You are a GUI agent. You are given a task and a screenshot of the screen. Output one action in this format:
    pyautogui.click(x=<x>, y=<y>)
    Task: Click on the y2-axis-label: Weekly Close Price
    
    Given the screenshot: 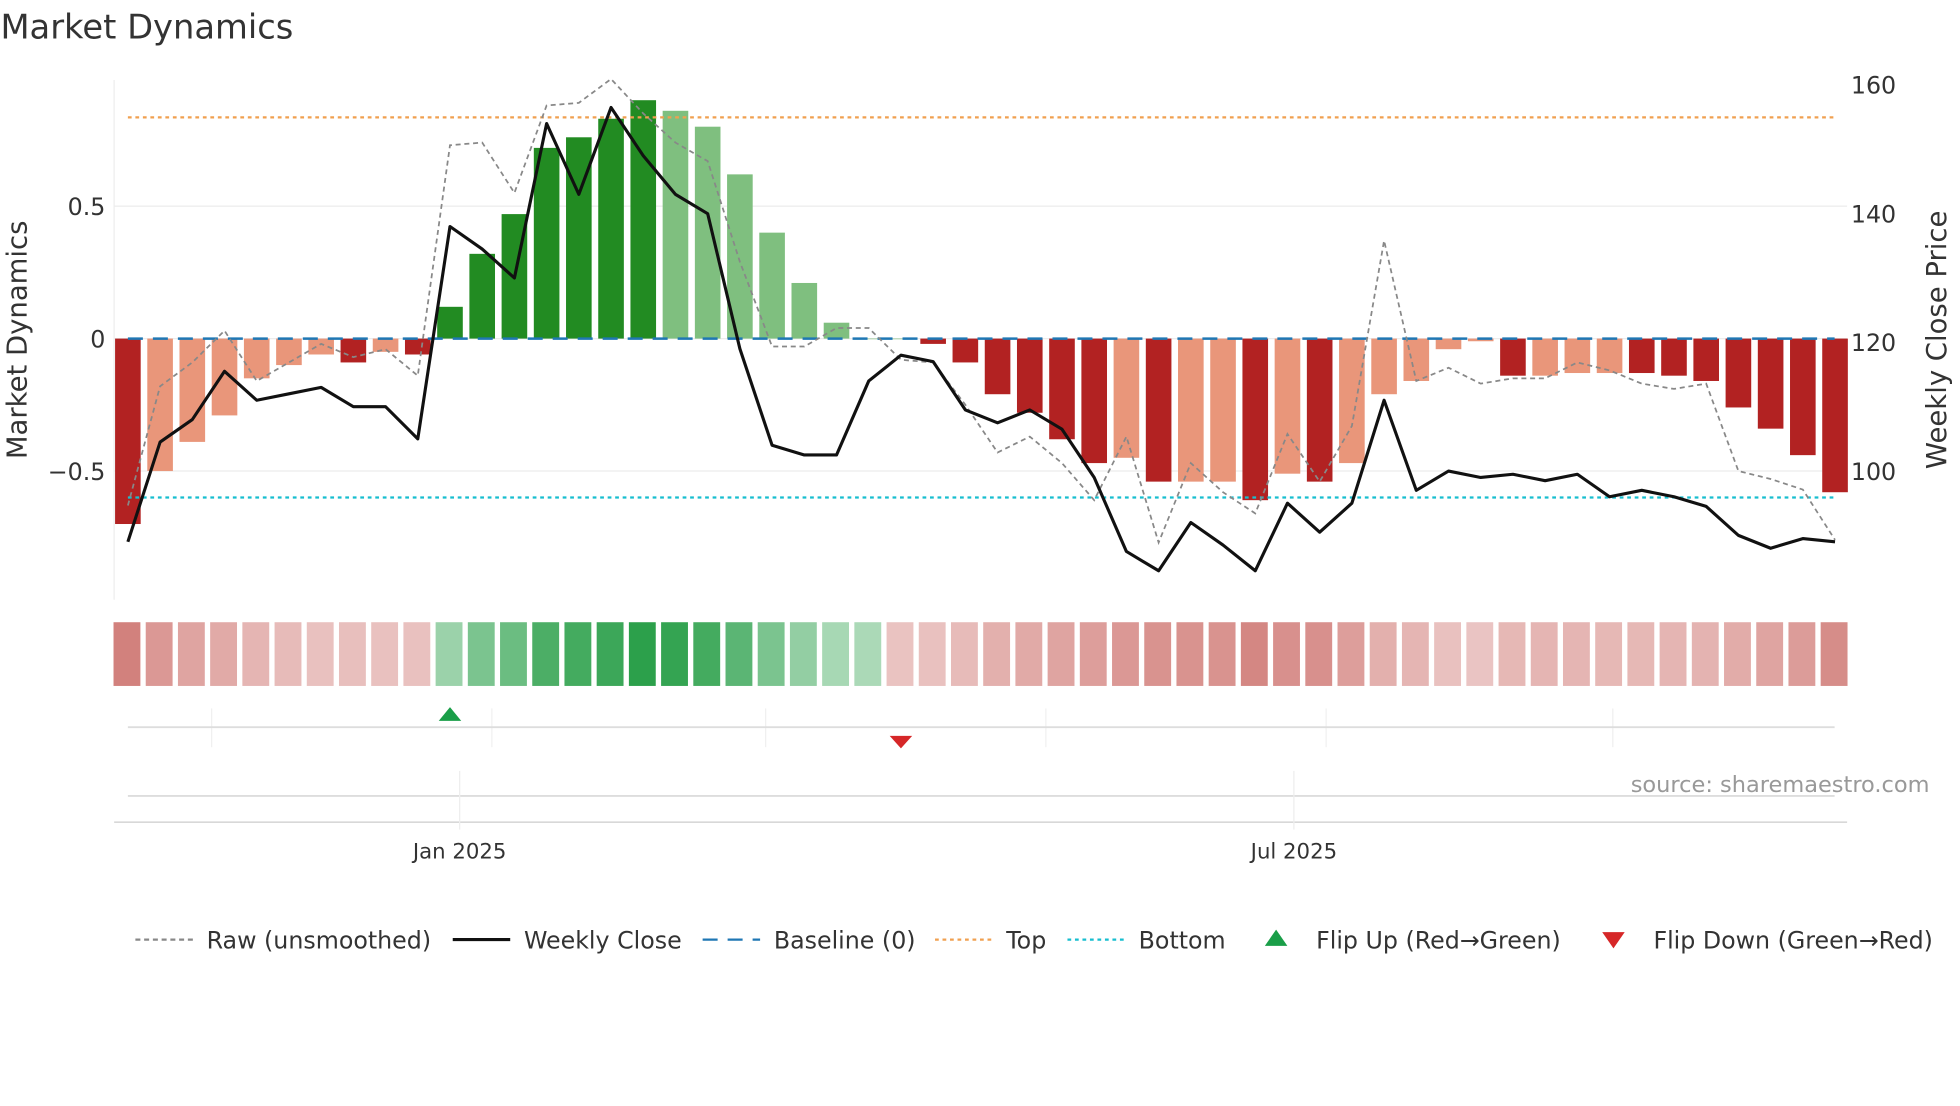 What is the action you would take?
    pyautogui.click(x=1937, y=340)
    